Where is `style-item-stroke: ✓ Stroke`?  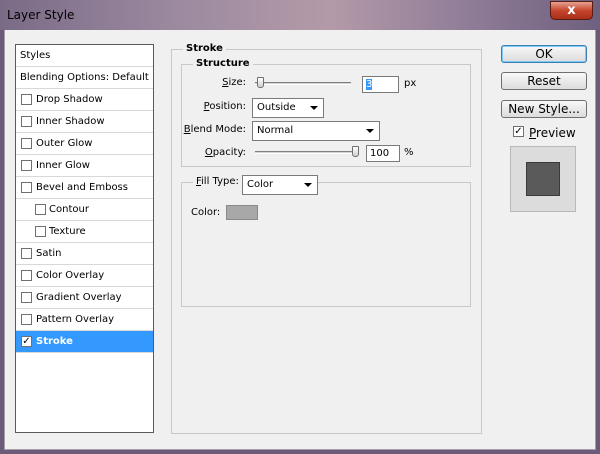 style-item-stroke: ✓ Stroke is located at coordinates (84, 342).